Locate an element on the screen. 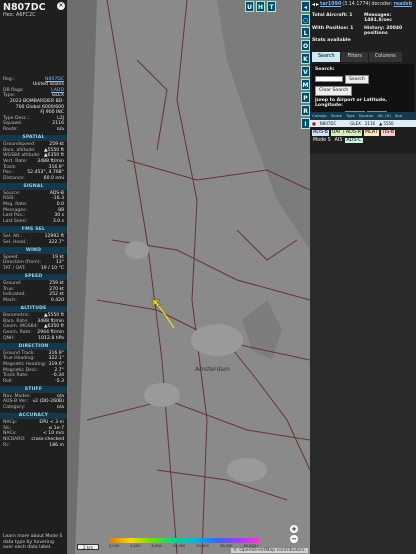 The height and width of the screenshot is (554, 416). map-side-button-4: K is located at coordinates (305, 58).